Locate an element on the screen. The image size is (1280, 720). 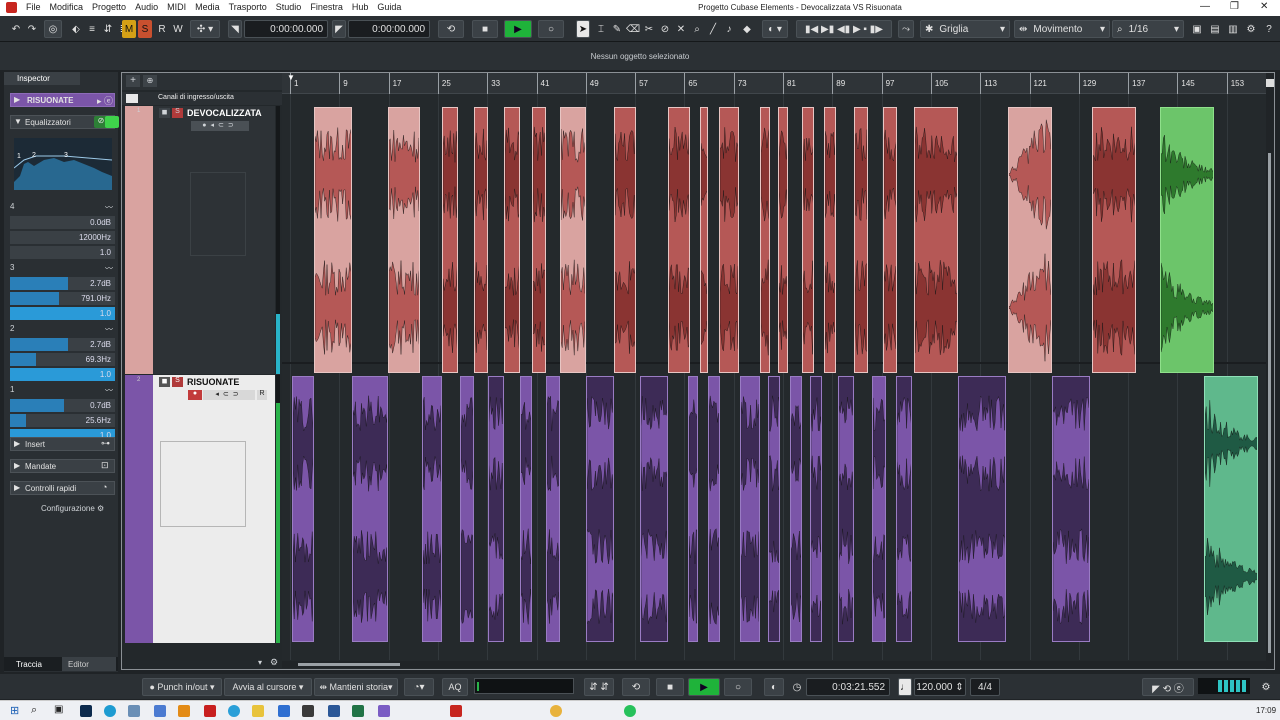
horizontal-scrollbar is located at coordinates (774, 664).